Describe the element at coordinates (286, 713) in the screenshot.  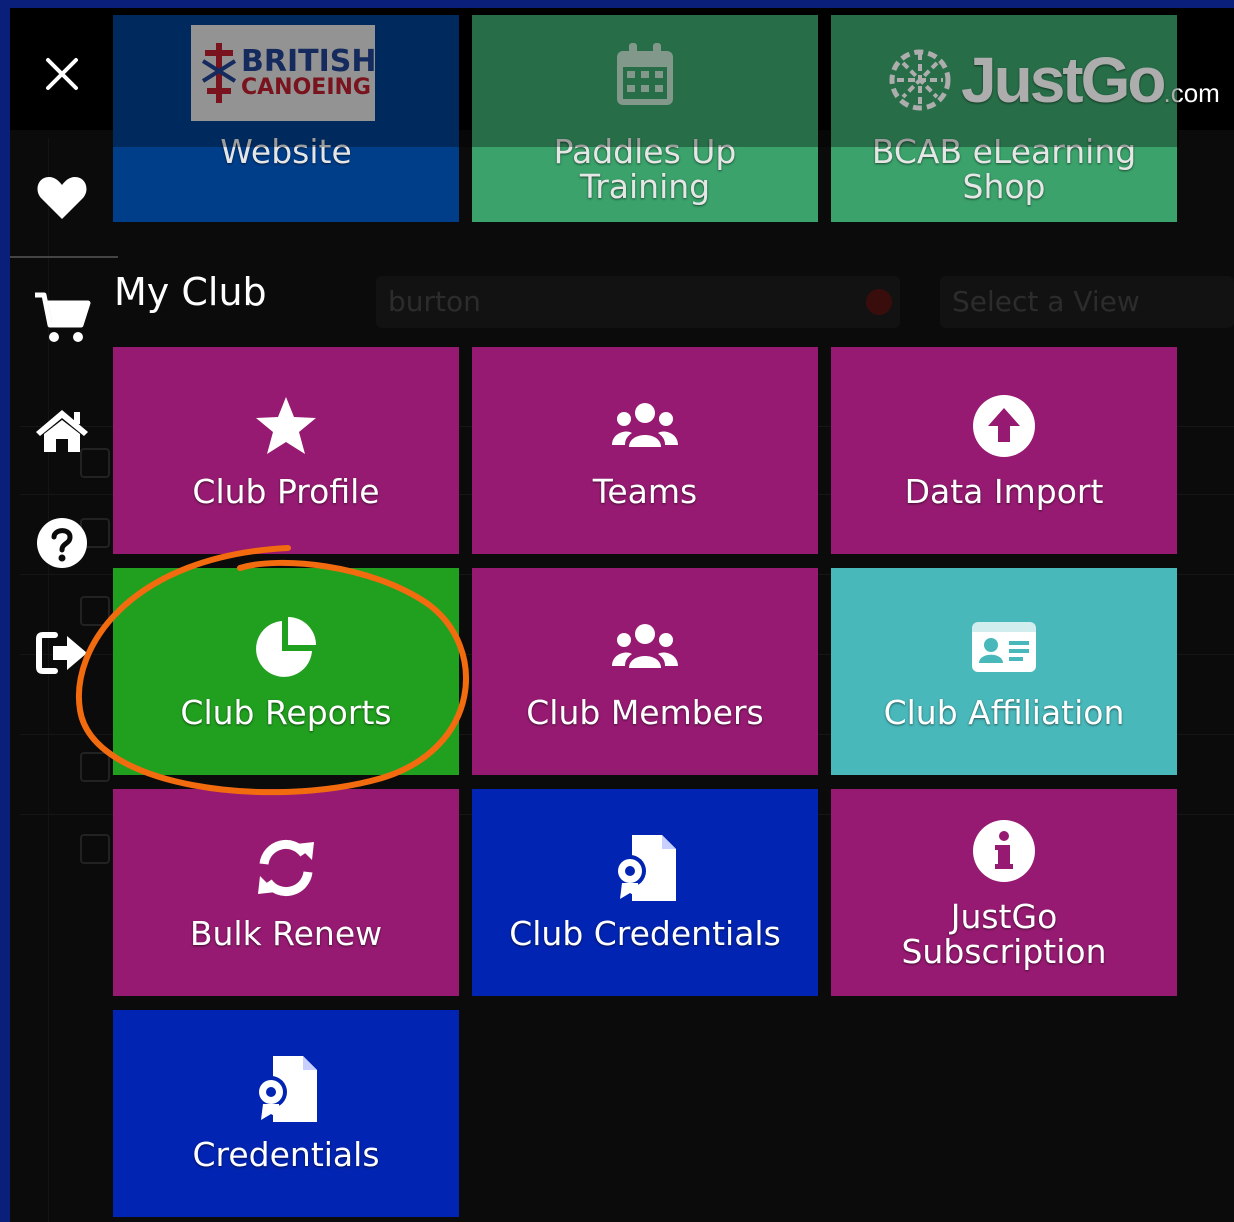
I see `tile-label: Club Reports` at that location.